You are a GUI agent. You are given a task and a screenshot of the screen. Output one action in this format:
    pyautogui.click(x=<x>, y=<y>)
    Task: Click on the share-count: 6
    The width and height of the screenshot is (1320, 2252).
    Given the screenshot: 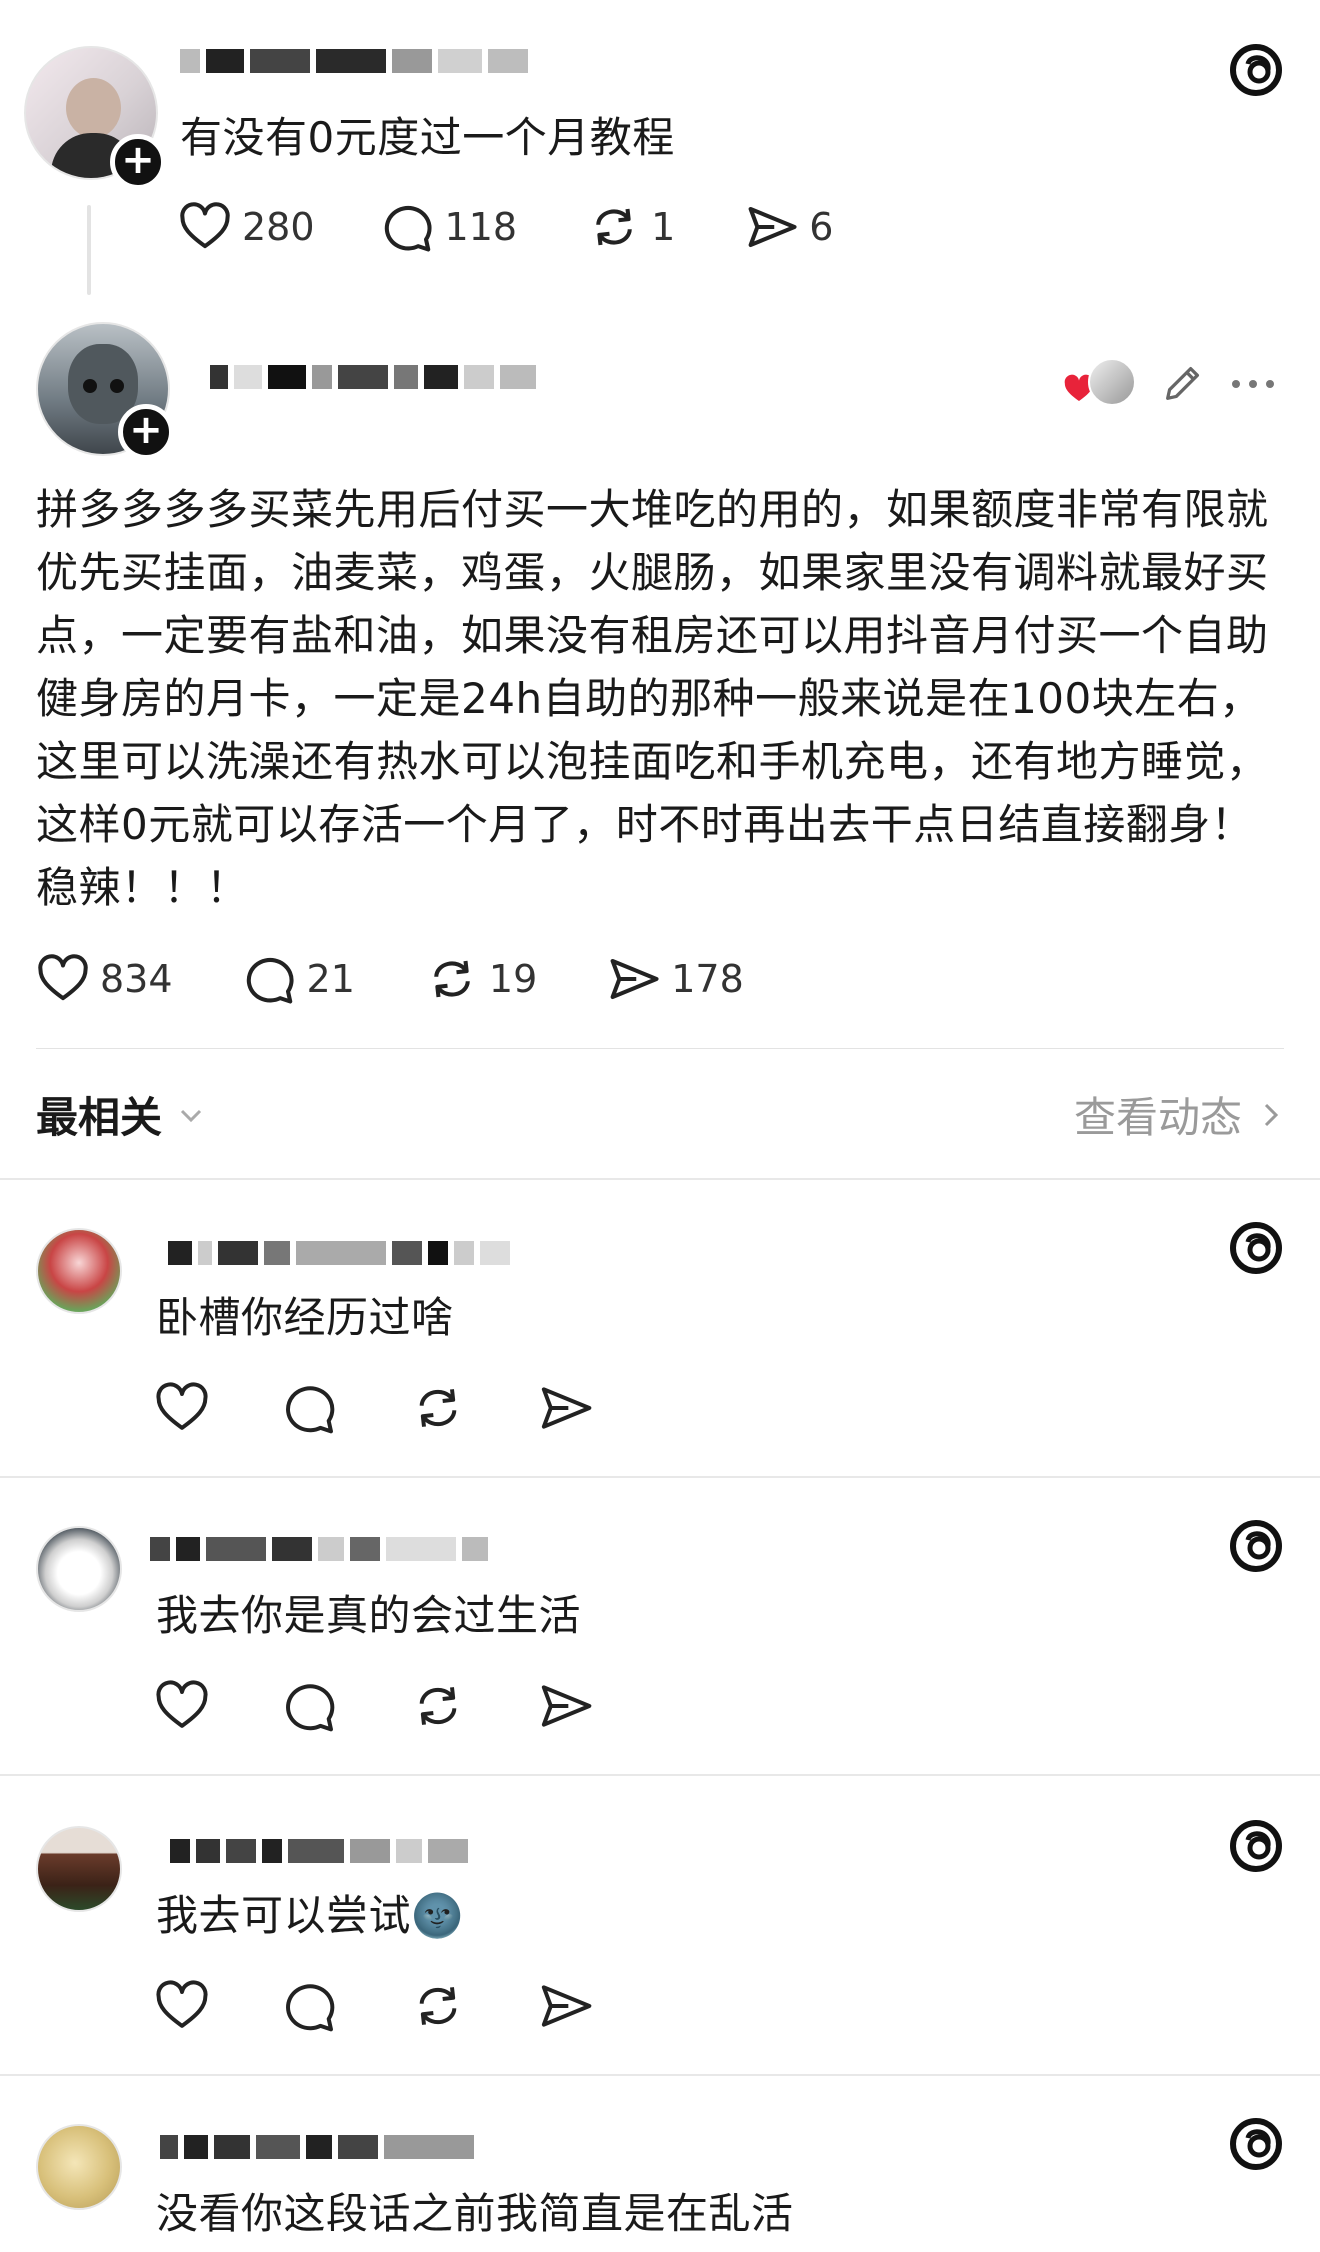 What is the action you would take?
    pyautogui.click(x=821, y=227)
    